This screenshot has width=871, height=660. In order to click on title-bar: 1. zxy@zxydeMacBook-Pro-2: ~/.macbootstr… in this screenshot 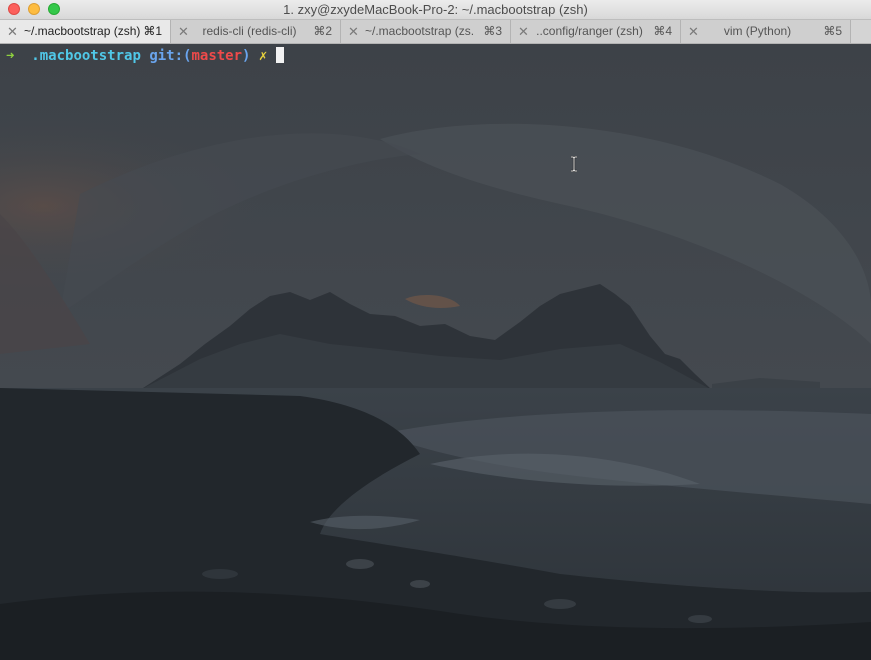, I will do `click(435, 10)`.